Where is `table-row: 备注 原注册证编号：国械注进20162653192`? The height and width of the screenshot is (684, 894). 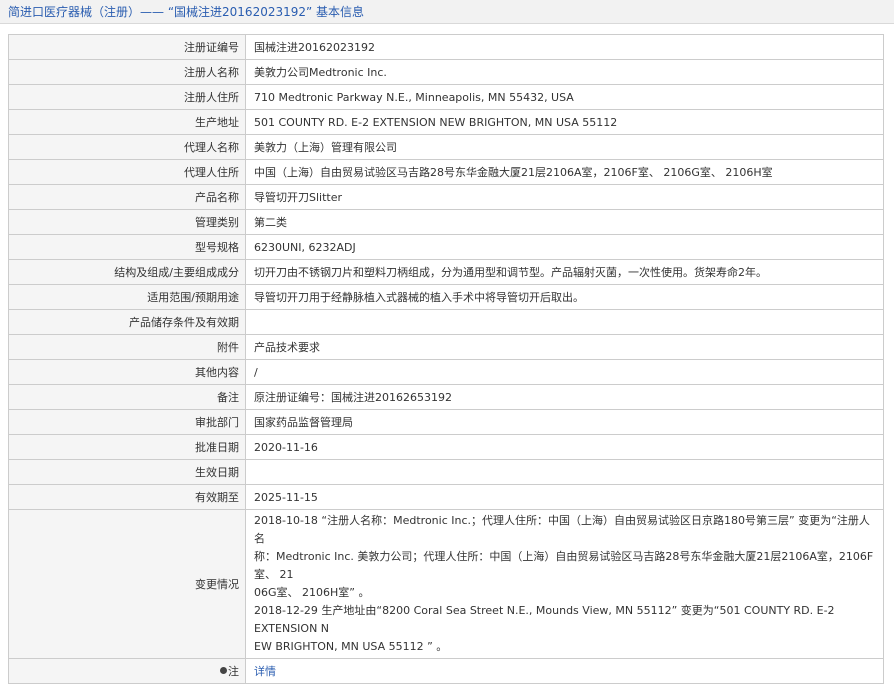
table-row: 备注 原注册证编号：国械注进20162653192 is located at coordinates (446, 397).